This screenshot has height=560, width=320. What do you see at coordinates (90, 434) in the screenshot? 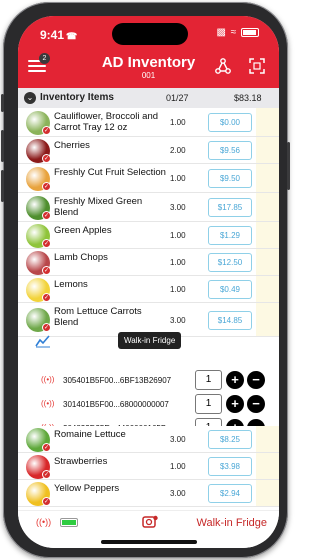
I see `item-name: Romaine Lettuce` at bounding box center [90, 434].